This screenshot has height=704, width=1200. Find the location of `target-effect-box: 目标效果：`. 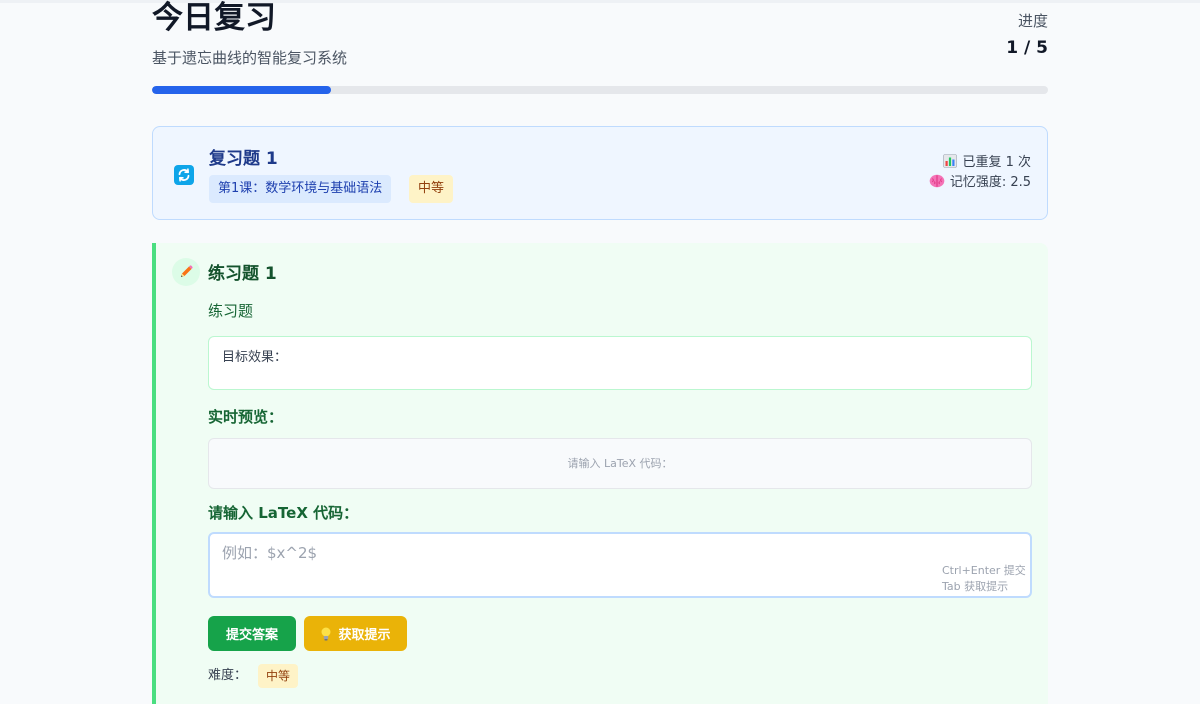

target-effect-box: 目标效果： is located at coordinates (620, 363).